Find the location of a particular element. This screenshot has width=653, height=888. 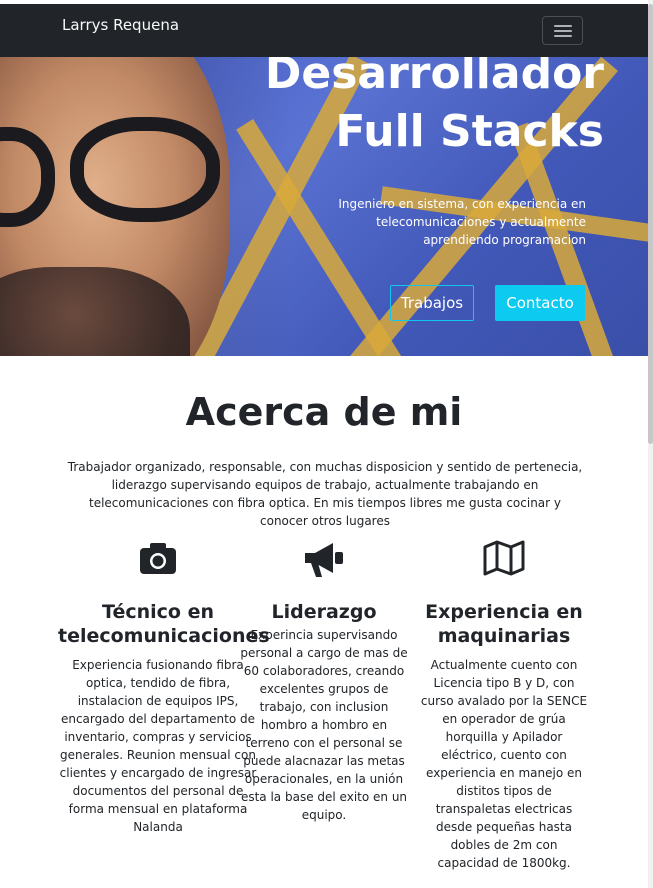

trabajos-button: Trabajos is located at coordinates (432, 303).